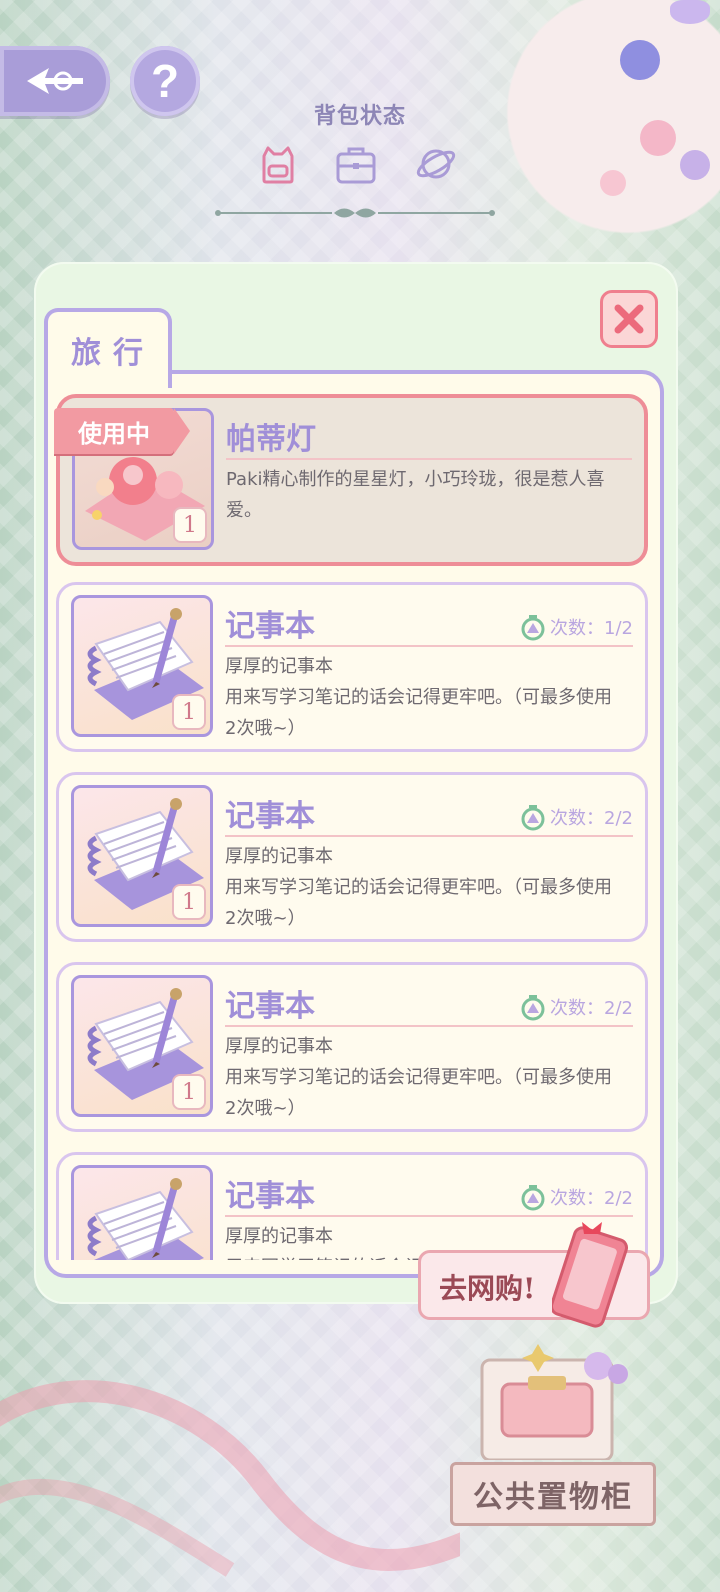 The width and height of the screenshot is (720, 1592). Describe the element at coordinates (591, 628) in the screenshot. I see `usage-count-text: 次数：1/2` at that location.